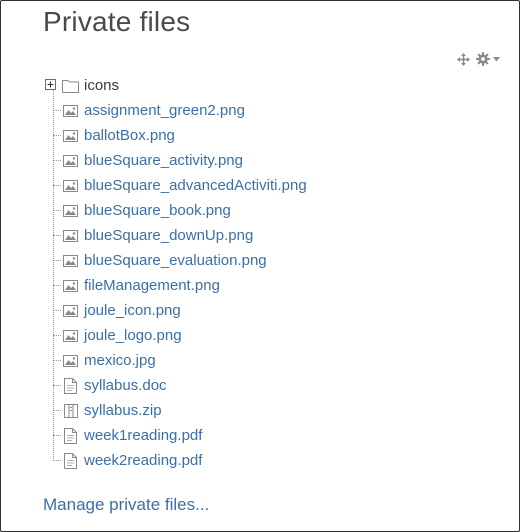 This screenshot has height=532, width=520. What do you see at coordinates (120, 360) in the screenshot?
I see `file-link: mexico.jpg` at bounding box center [120, 360].